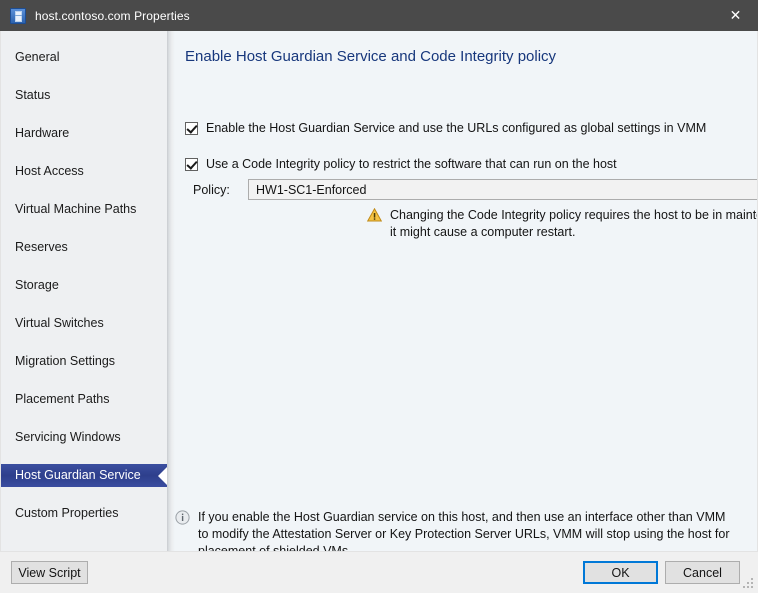 This screenshot has height=593, width=758. I want to click on sidebar-item-host-access: Host Access, so click(84, 171).